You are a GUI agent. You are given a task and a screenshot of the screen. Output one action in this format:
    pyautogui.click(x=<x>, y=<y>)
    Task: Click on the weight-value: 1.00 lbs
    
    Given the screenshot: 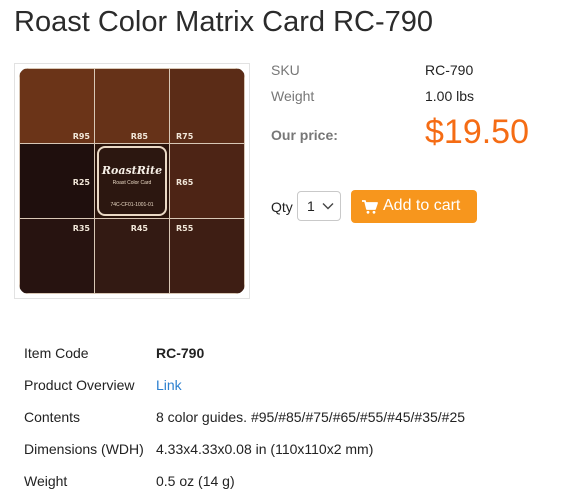 What is the action you would take?
    pyautogui.click(x=450, y=96)
    